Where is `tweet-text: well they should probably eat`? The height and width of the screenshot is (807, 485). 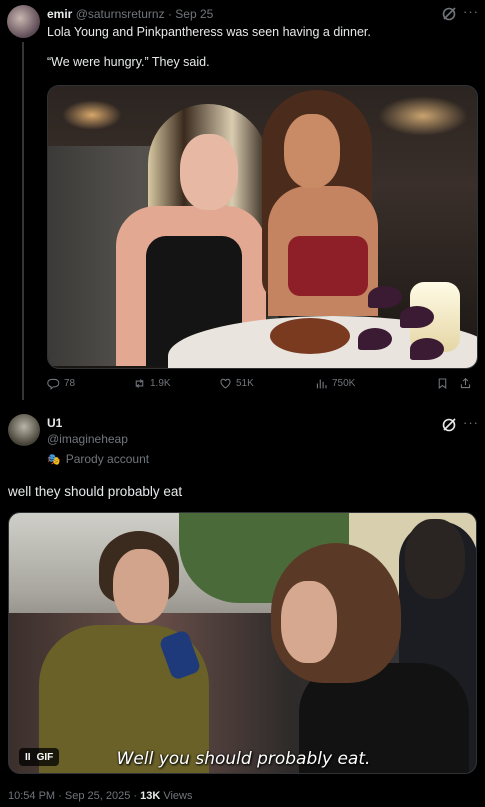 tweet-text: well they should probably eat is located at coordinates (95, 491).